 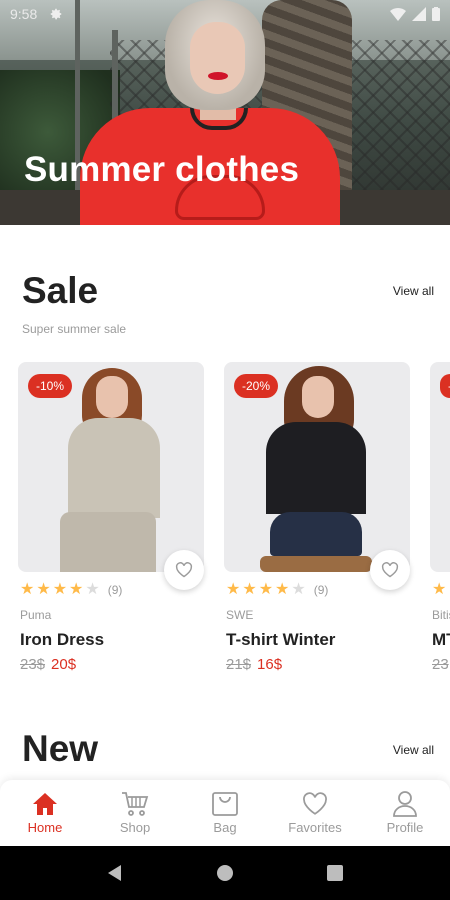 What do you see at coordinates (240, 615) in the screenshot?
I see `product-brand: SWE` at bounding box center [240, 615].